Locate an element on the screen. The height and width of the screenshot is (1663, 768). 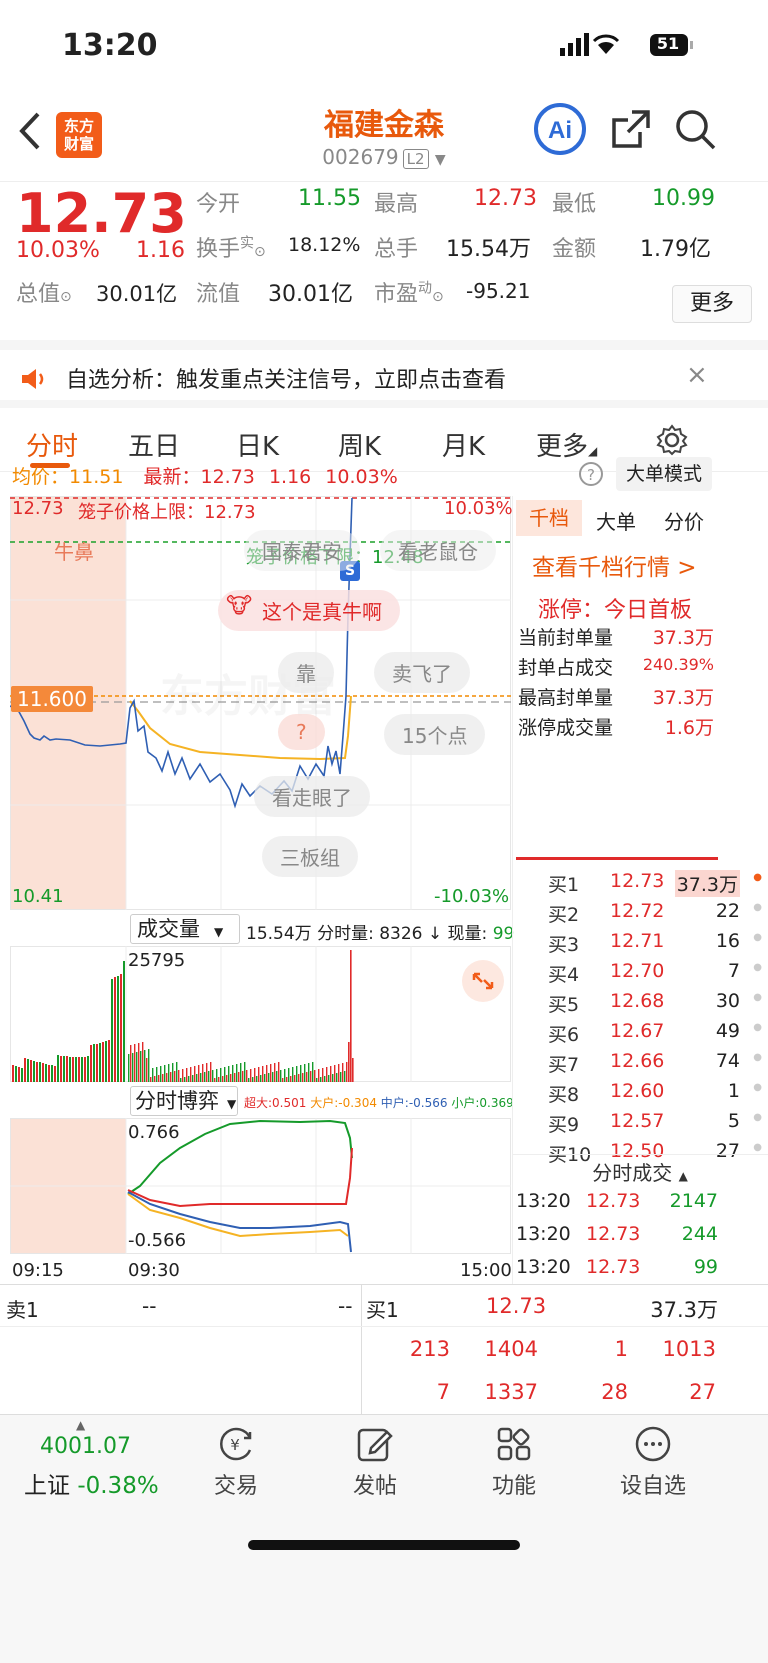
order-book-row: 买2 12.72 22 ● is located at coordinates (657, 911).